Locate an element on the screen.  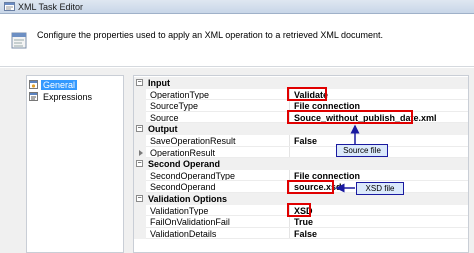
row-operation-result: OperationResult is located at coordinates (301, 152).